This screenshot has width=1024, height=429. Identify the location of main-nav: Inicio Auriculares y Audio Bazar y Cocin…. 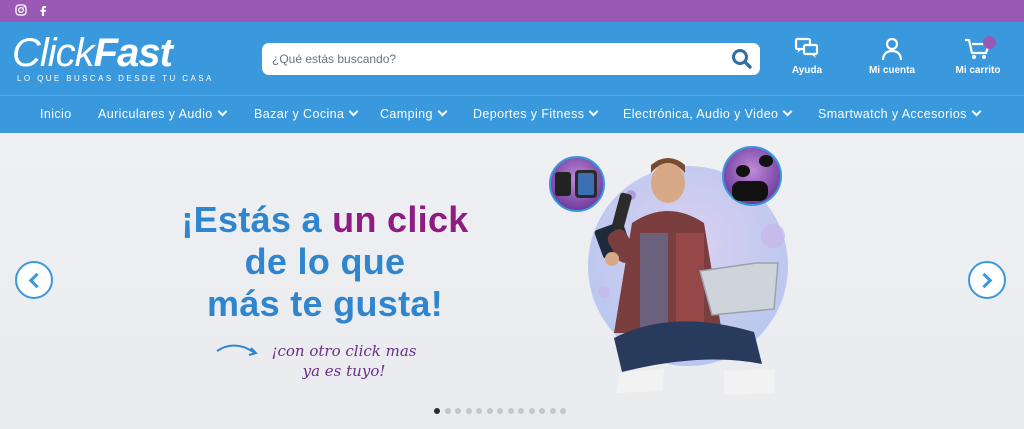
(512, 114).